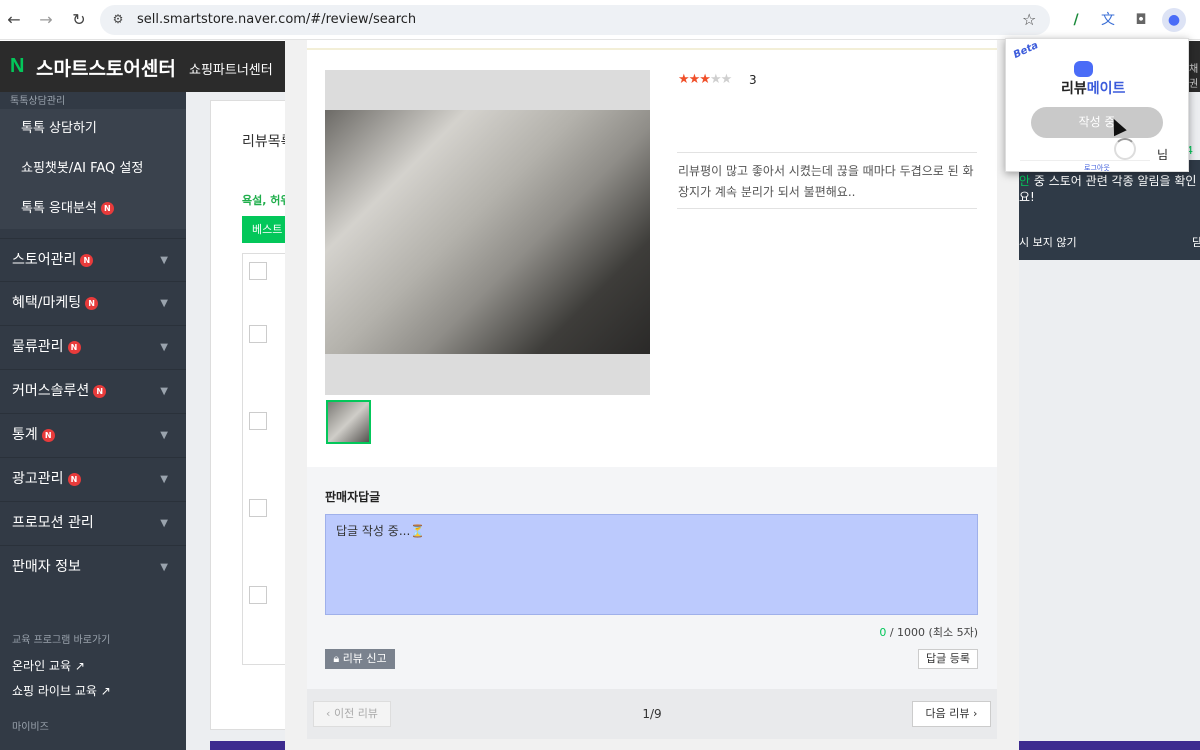  Describe the element at coordinates (1108, 20) in the screenshot. I see `translate-icon: 文` at that location.